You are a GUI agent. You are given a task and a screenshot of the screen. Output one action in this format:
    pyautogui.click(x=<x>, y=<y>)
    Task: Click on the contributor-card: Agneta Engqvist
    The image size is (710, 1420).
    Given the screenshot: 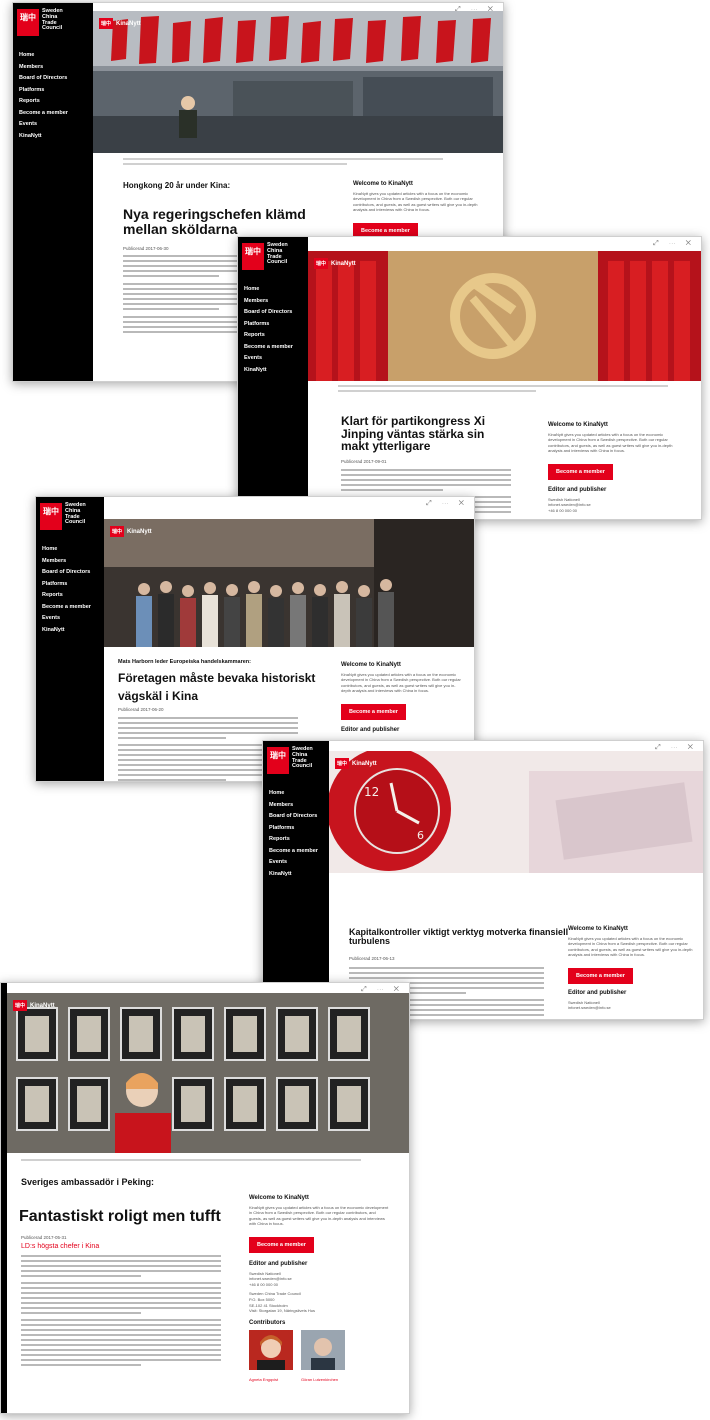 What is the action you would take?
    pyautogui.click(x=271, y=1355)
    